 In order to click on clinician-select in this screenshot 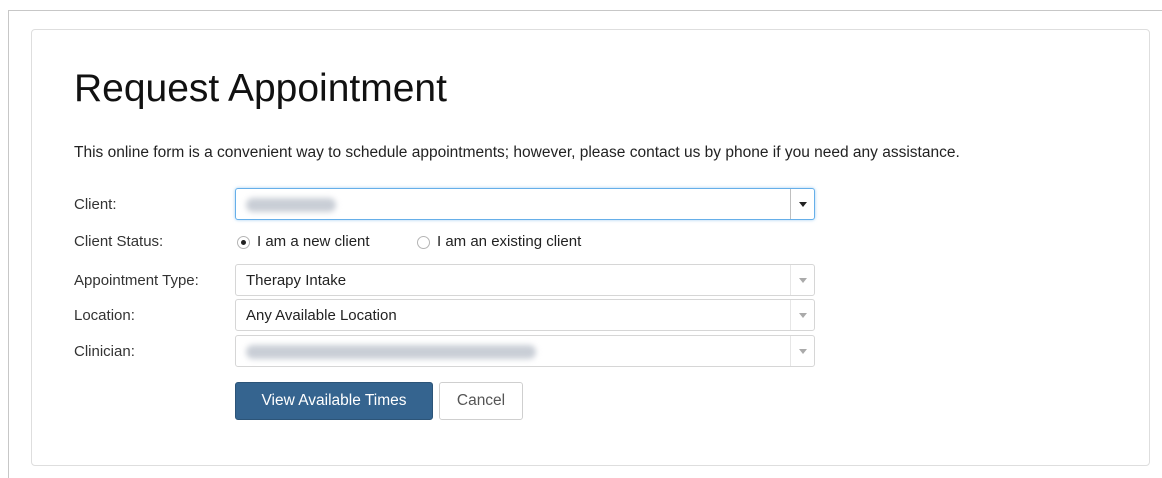, I will do `click(525, 351)`.